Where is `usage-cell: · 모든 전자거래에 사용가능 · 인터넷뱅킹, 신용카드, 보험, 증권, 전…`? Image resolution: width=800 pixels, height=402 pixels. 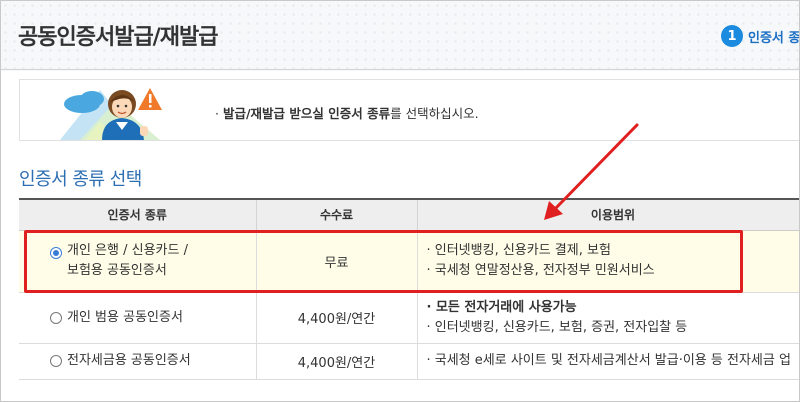 usage-cell: · 모든 전자거래에 사용가능 · 인터넷뱅킹, 신용카드, 보험, 증권, 전… is located at coordinates (608, 318).